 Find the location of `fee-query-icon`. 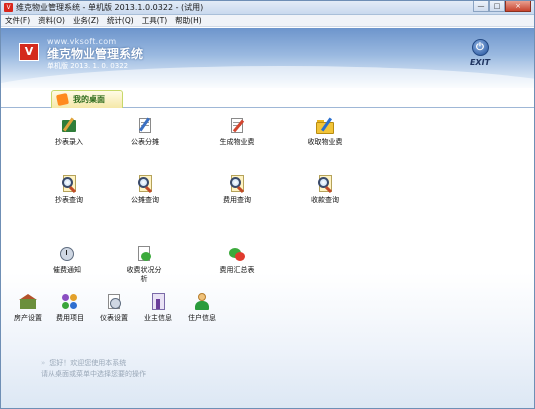

fee-query-icon is located at coordinates (237, 184).